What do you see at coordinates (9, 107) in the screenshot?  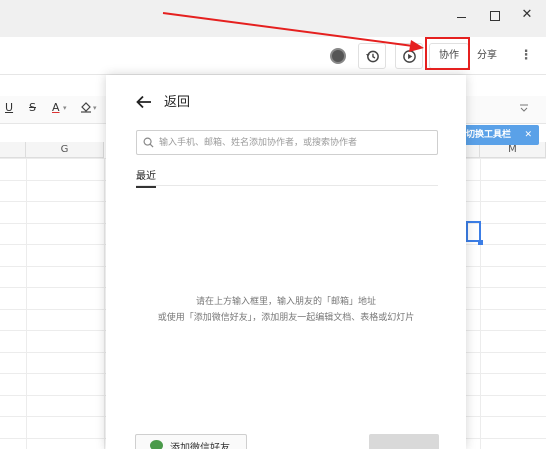 I see `underline-button: U` at bounding box center [9, 107].